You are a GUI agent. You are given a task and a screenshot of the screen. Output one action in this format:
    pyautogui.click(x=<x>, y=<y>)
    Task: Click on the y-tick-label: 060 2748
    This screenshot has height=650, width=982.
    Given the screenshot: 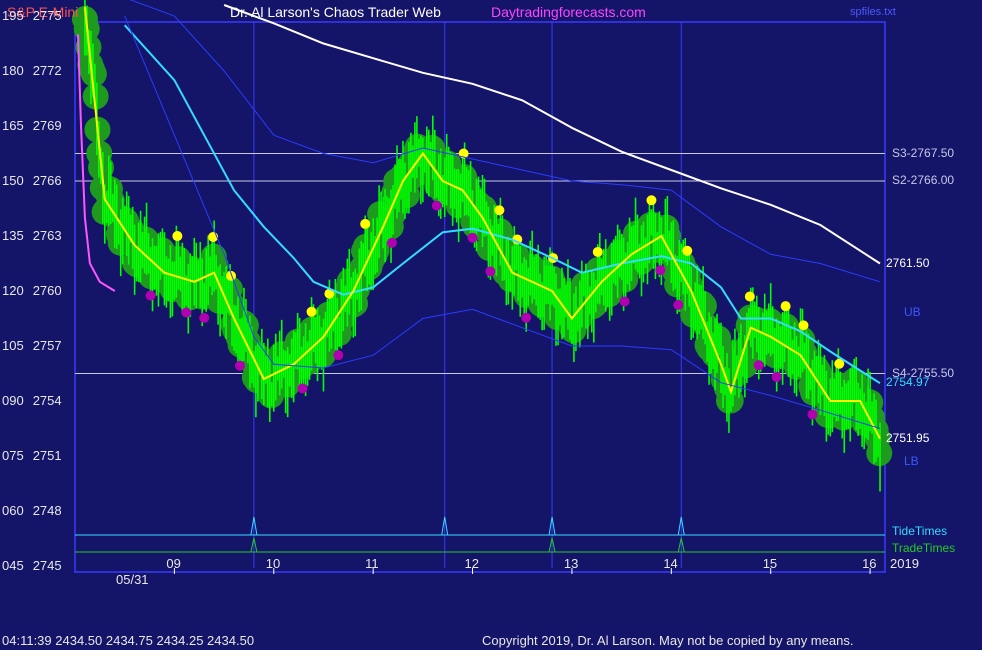 What is the action you would take?
    pyautogui.click(x=32, y=510)
    